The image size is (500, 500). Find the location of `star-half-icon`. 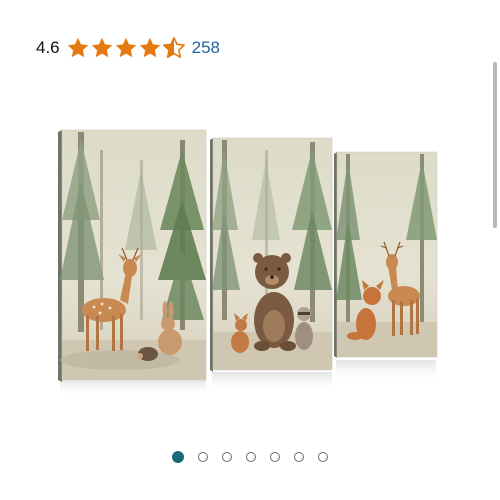

star-half-icon is located at coordinates (173, 47).